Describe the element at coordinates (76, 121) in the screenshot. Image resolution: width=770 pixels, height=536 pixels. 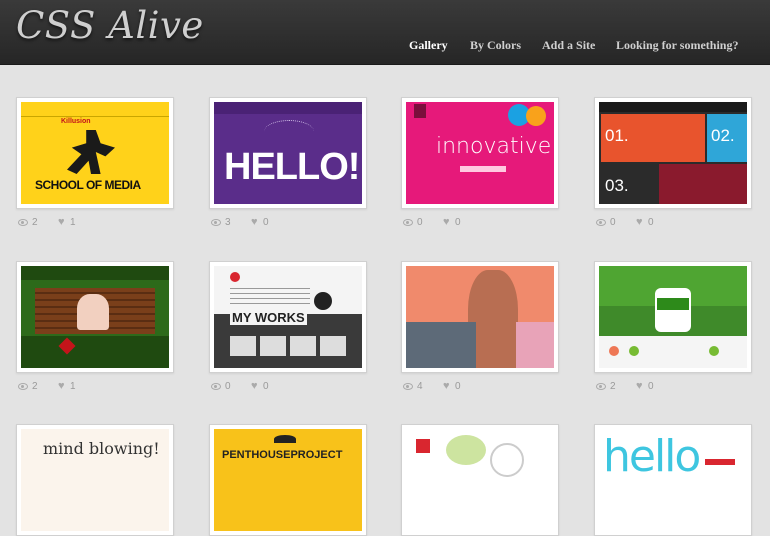
I see `thumb-text: Killusion` at that location.